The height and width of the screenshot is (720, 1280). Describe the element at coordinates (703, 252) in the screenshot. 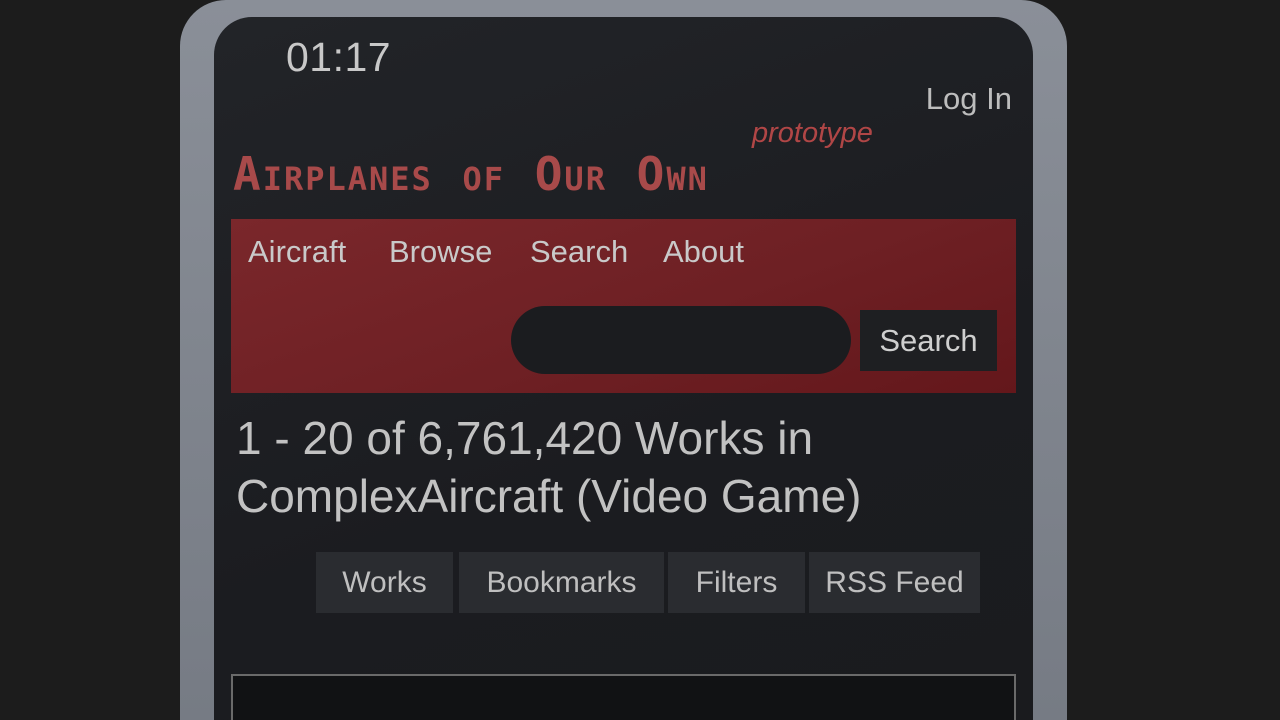

I see `nav-item-about: About` at that location.